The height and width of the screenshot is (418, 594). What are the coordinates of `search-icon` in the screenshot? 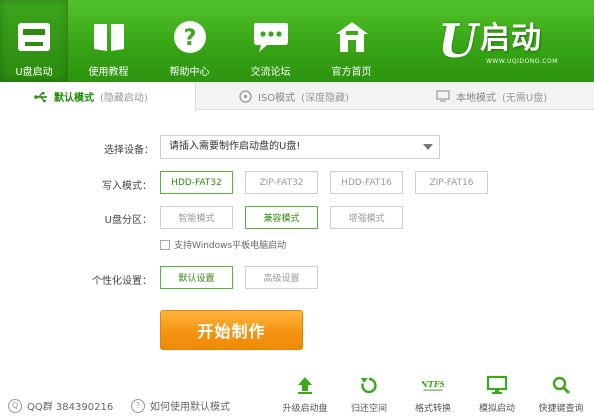 It's located at (561, 385).